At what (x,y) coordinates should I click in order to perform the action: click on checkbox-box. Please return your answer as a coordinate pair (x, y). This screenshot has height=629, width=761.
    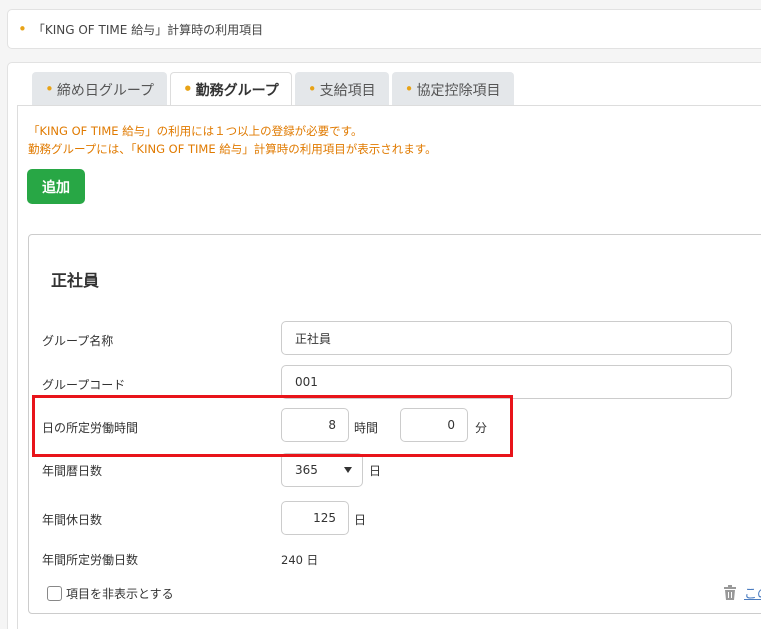
    Looking at the image, I should click on (54, 593).